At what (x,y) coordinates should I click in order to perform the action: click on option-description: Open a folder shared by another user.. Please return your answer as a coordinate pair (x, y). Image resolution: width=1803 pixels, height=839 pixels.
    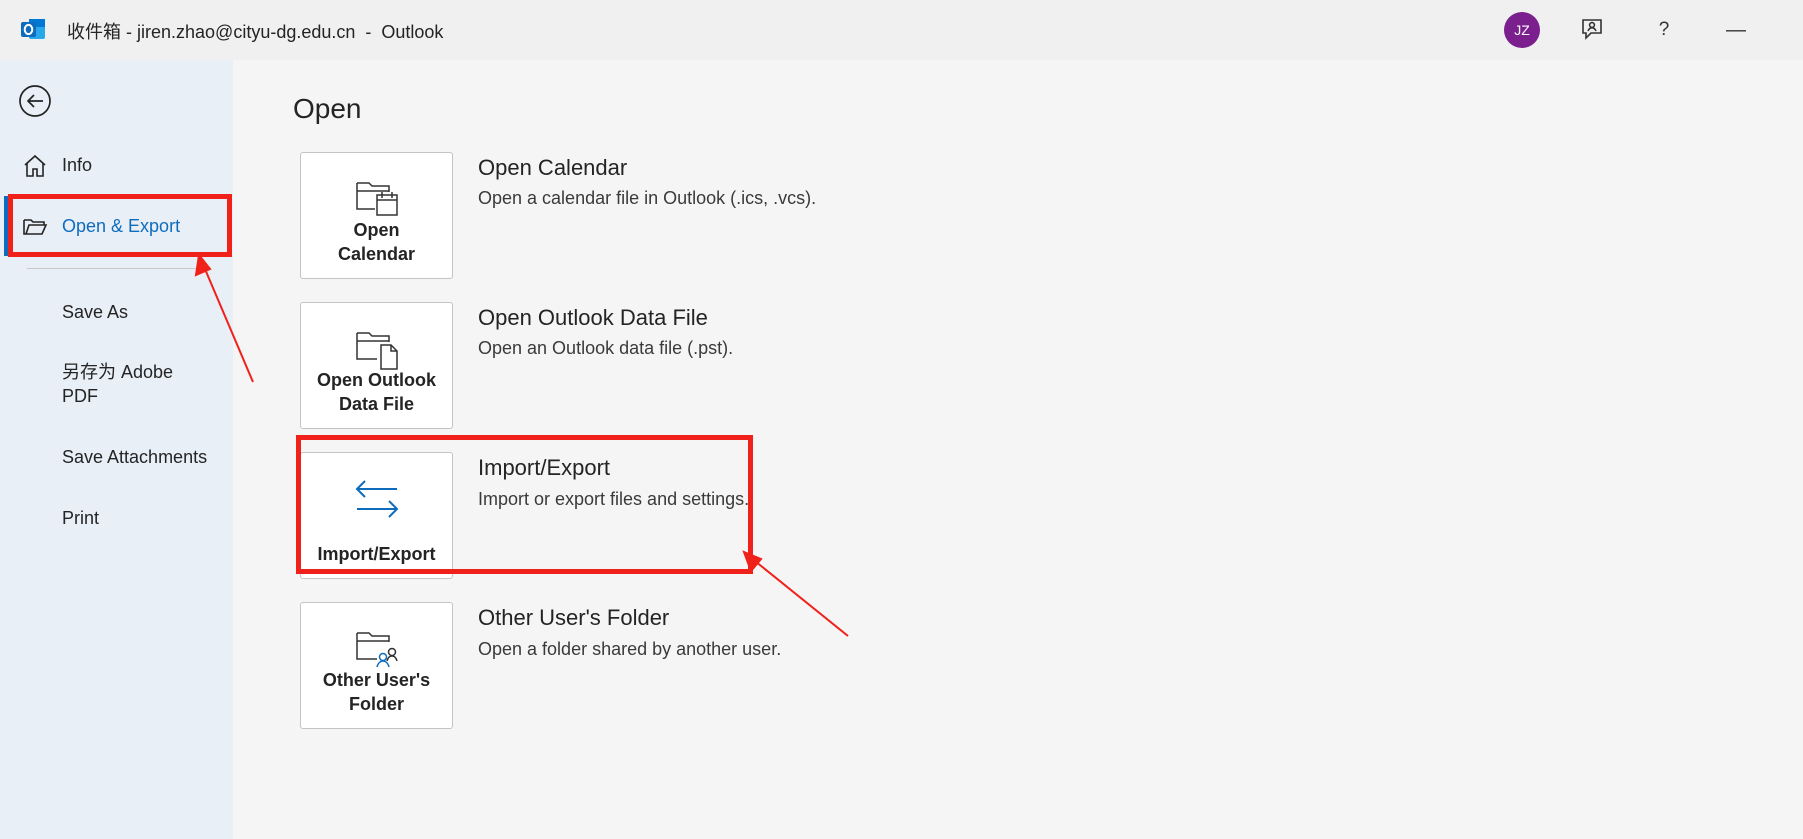
    Looking at the image, I should click on (630, 649).